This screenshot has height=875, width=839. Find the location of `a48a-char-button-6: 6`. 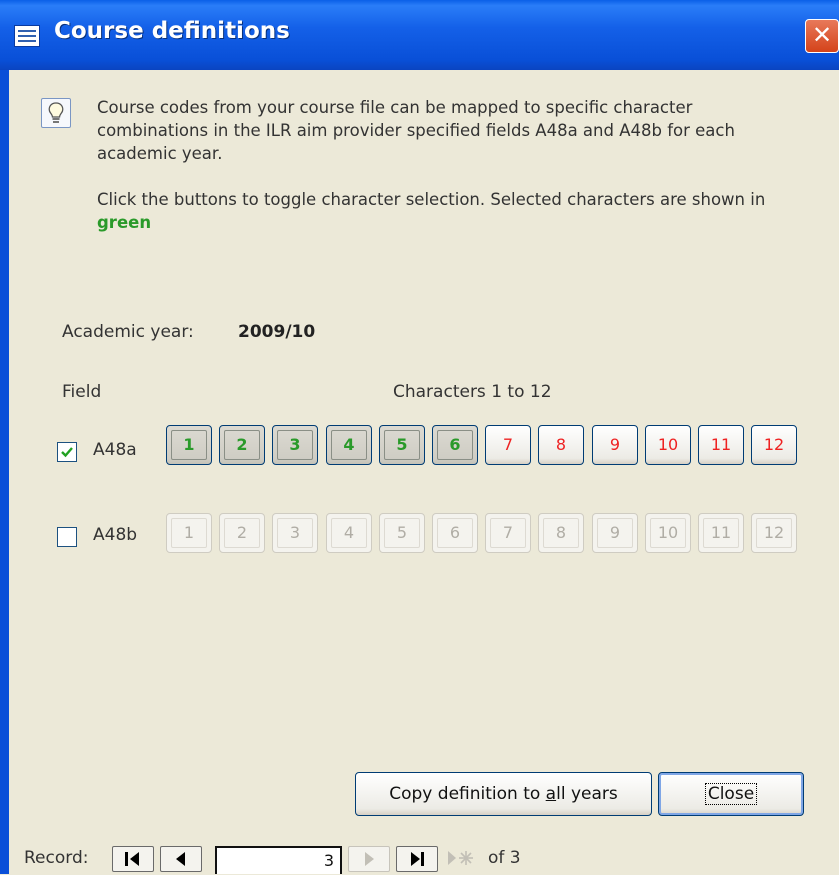

a48a-char-button-6: 6 is located at coordinates (455, 445).